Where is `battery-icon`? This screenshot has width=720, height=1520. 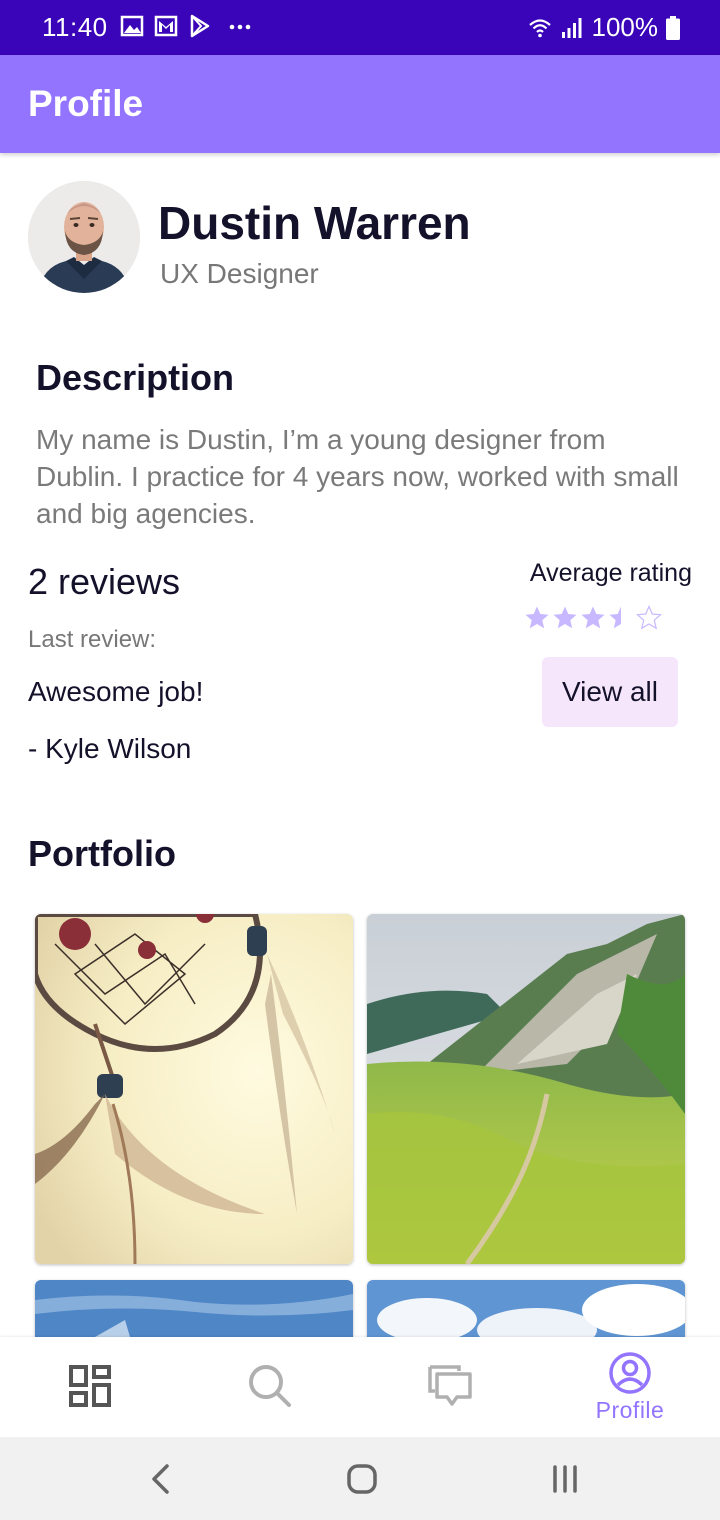 battery-icon is located at coordinates (673, 27).